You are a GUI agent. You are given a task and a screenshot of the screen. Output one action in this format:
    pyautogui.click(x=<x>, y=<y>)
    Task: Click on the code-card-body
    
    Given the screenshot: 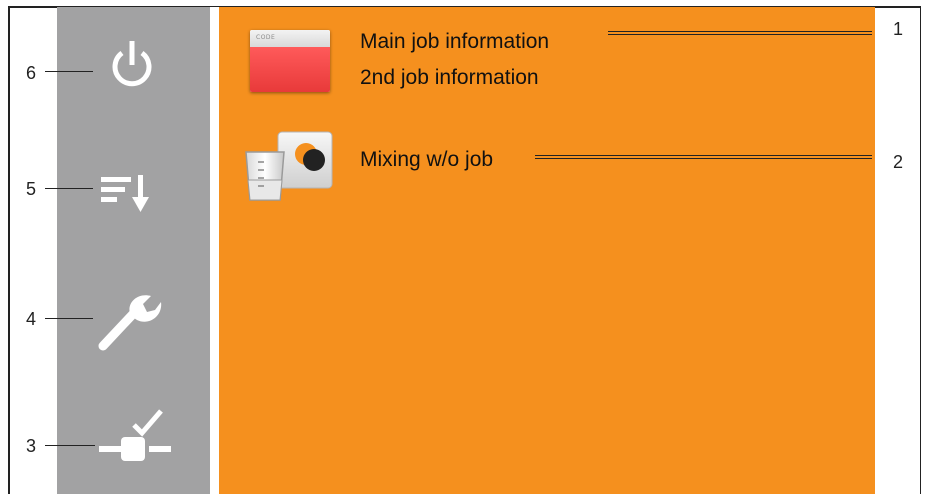 What is the action you would take?
    pyautogui.click(x=290, y=69)
    